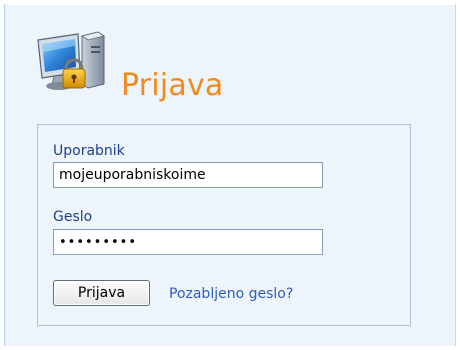 The height and width of the screenshot is (350, 460). What do you see at coordinates (71, 60) in the screenshot?
I see `computer-lock-icon` at bounding box center [71, 60].